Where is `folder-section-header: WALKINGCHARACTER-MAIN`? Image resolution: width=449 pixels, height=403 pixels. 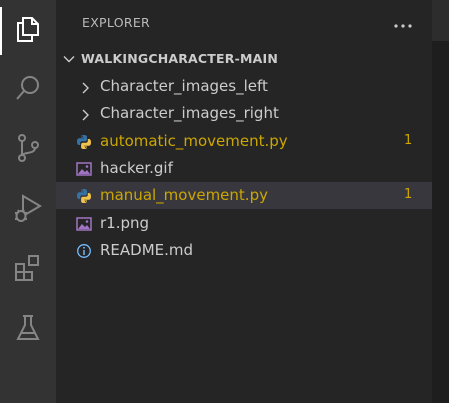
folder-section-header: WALKINGCHARACTER-MAIN is located at coordinates (244, 58).